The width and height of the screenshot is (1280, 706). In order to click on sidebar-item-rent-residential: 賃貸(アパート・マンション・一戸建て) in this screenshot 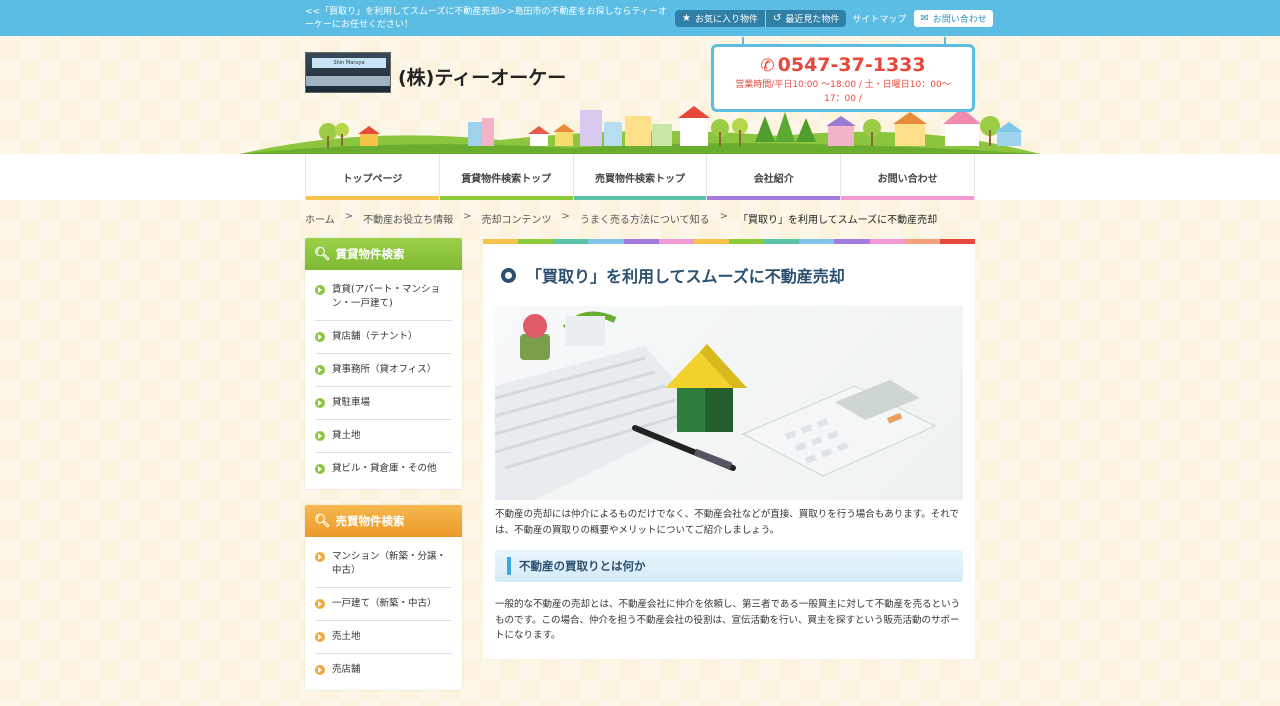, I will do `click(383, 297)`.